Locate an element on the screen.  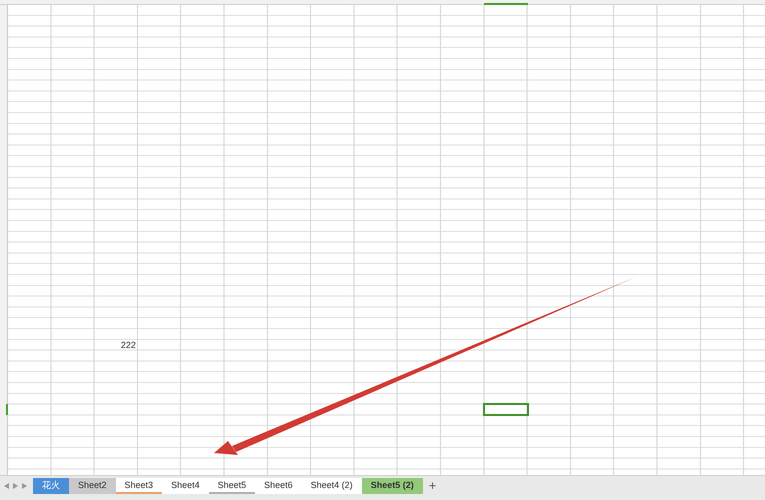
sheet-tab: Sheet4 is located at coordinates (185, 486).